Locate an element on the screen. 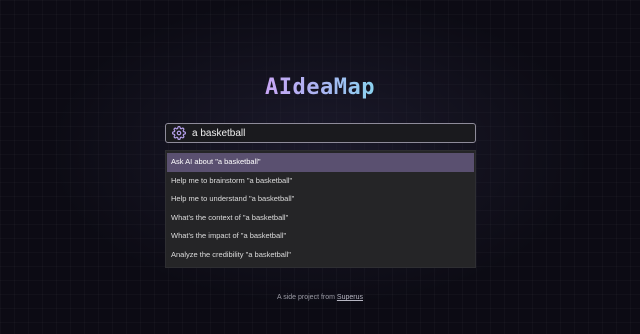  app-title: AIdeaMap is located at coordinates (320, 88).